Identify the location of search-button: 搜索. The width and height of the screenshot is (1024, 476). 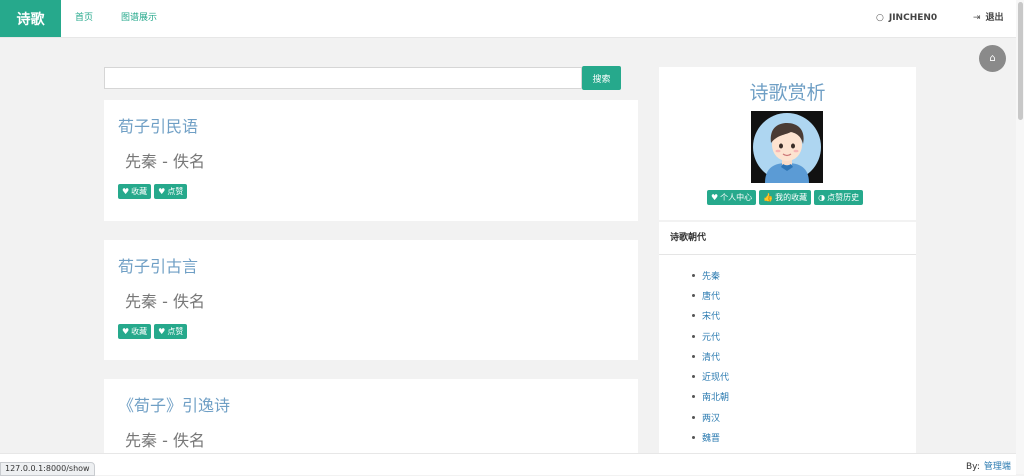
(601, 78).